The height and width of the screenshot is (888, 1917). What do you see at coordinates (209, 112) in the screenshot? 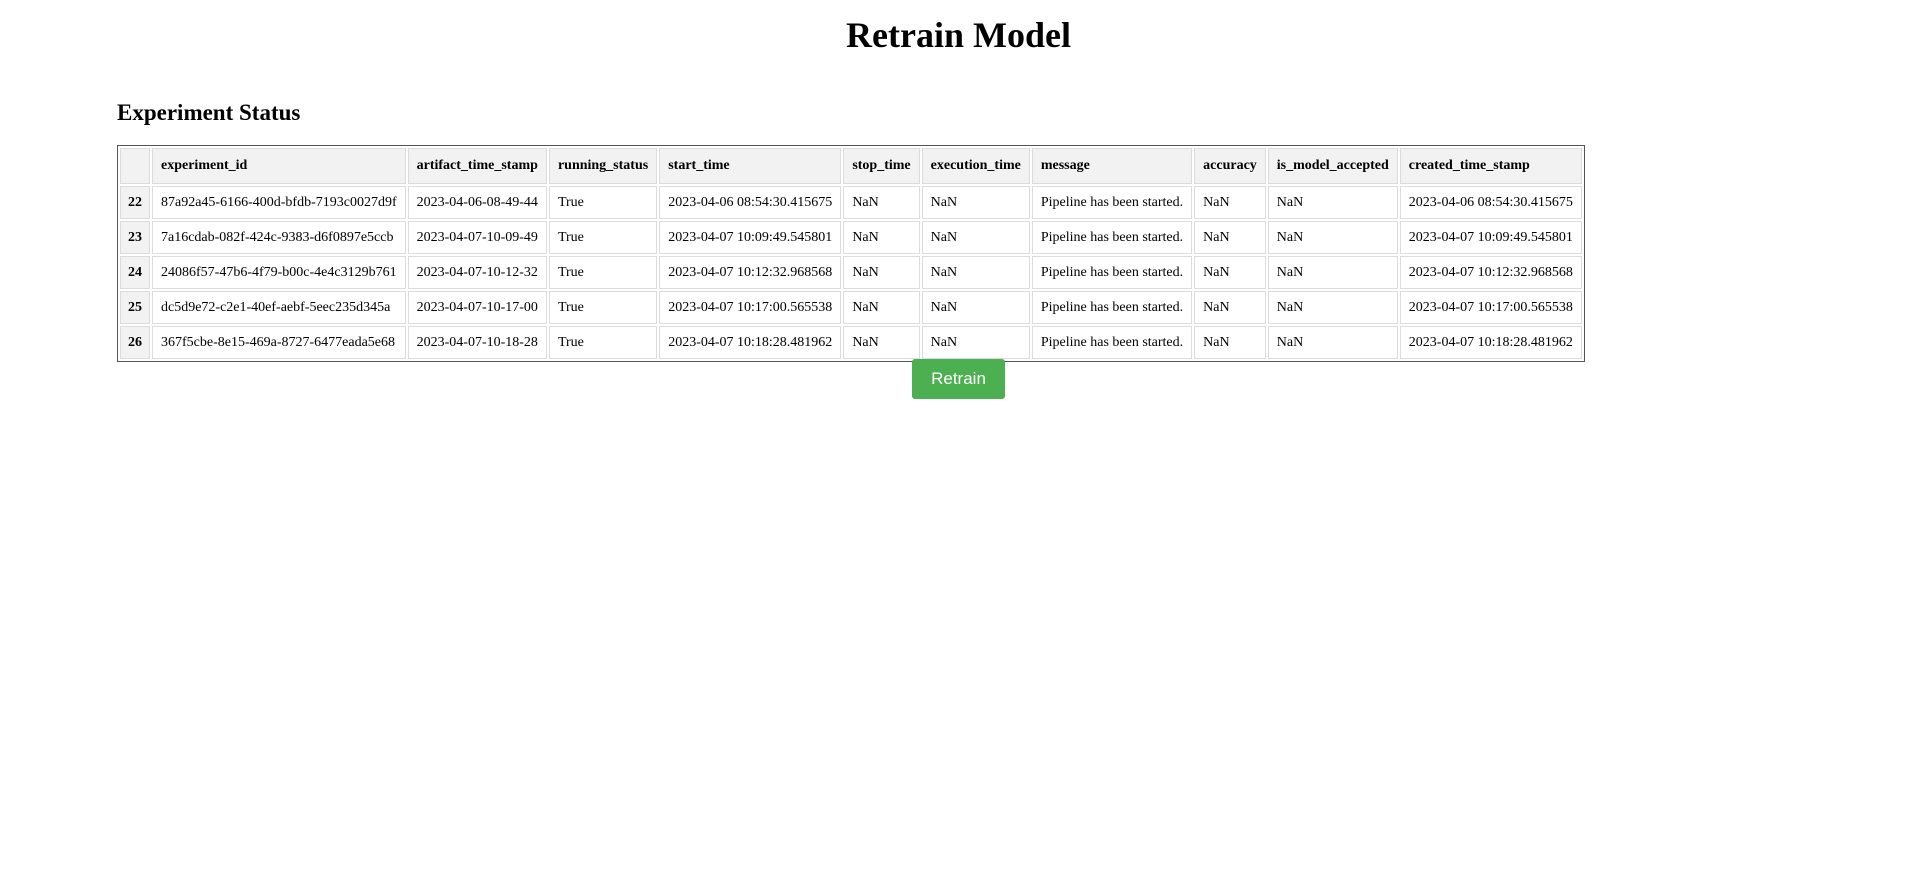
I see `section-title: Experiment Status` at bounding box center [209, 112].